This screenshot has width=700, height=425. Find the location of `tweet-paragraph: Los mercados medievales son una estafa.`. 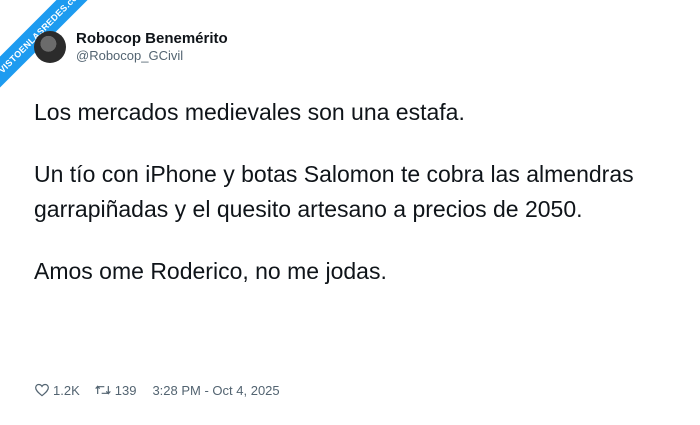

tweet-paragraph: Los mercados medievales son una estafa. is located at coordinates (249, 112).